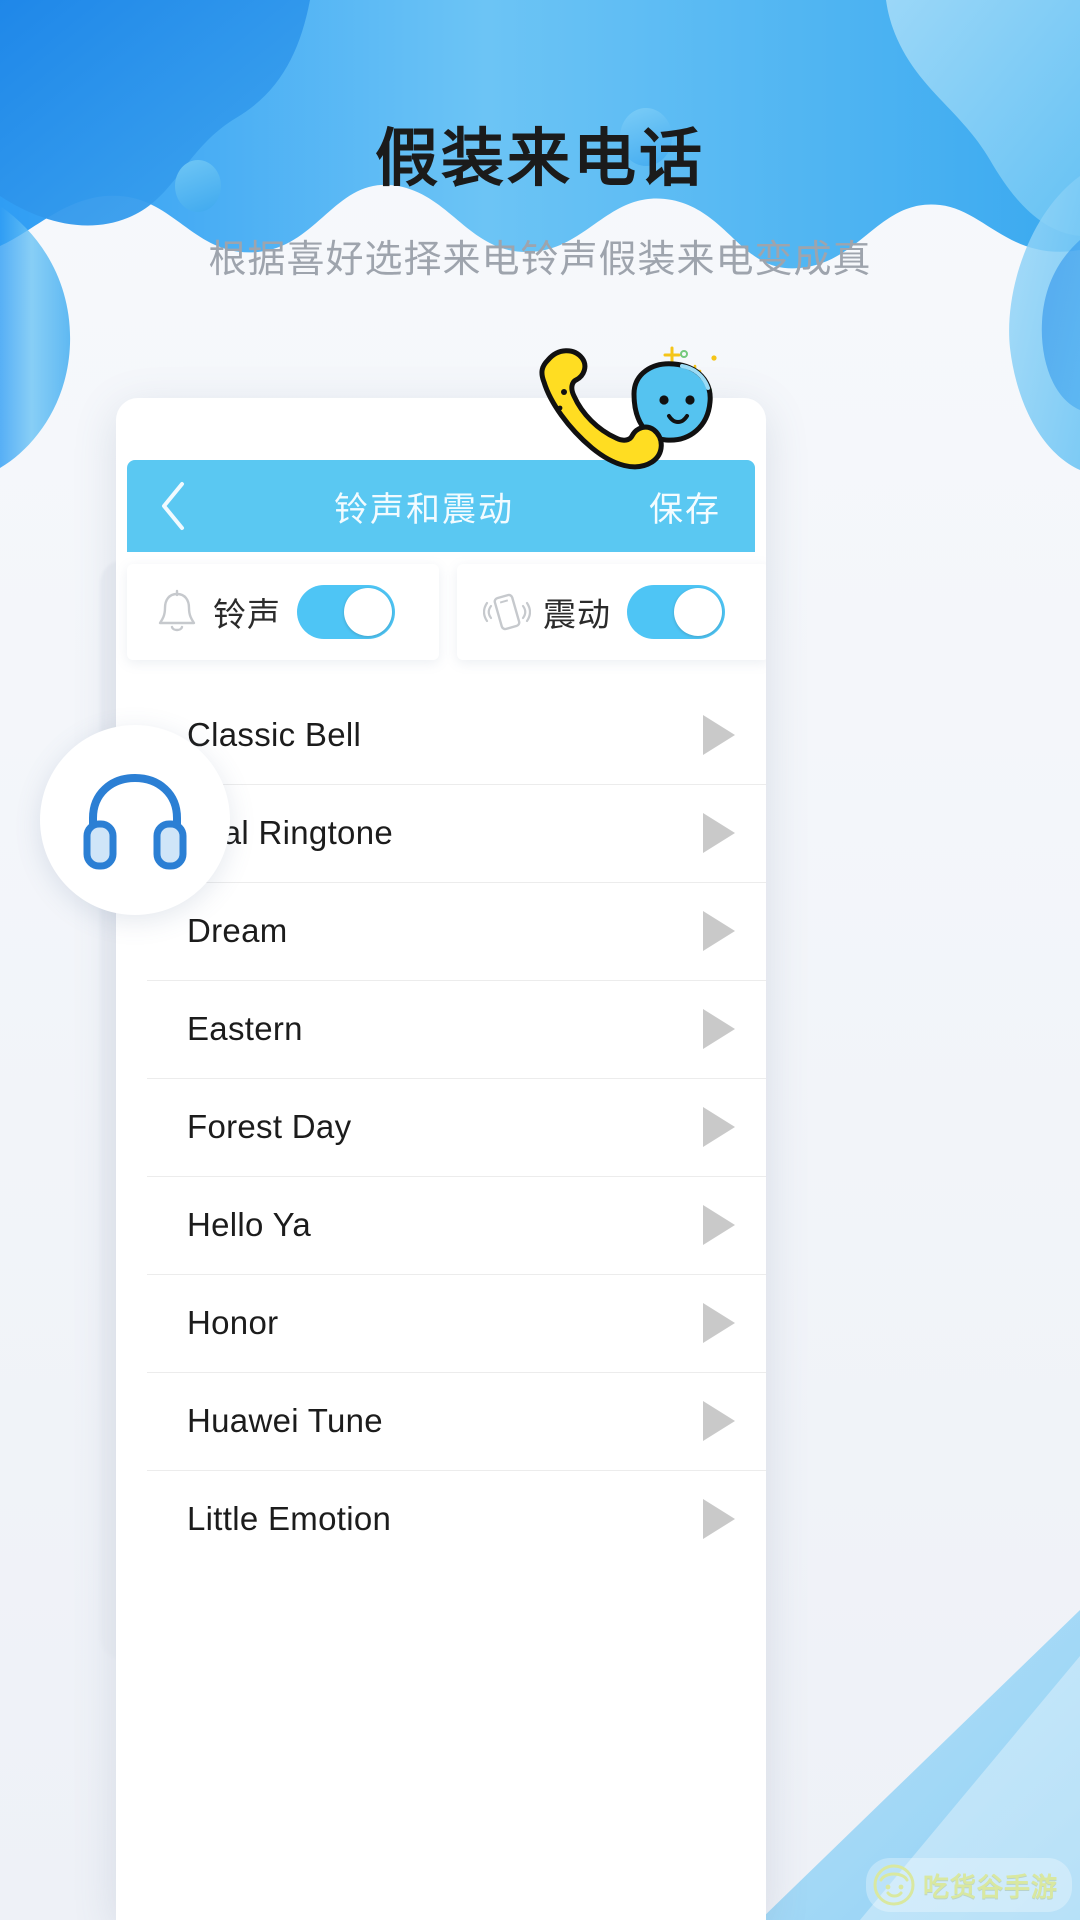 The height and width of the screenshot is (1920, 1080). I want to click on list-item: gital Ringtone, so click(456, 833).